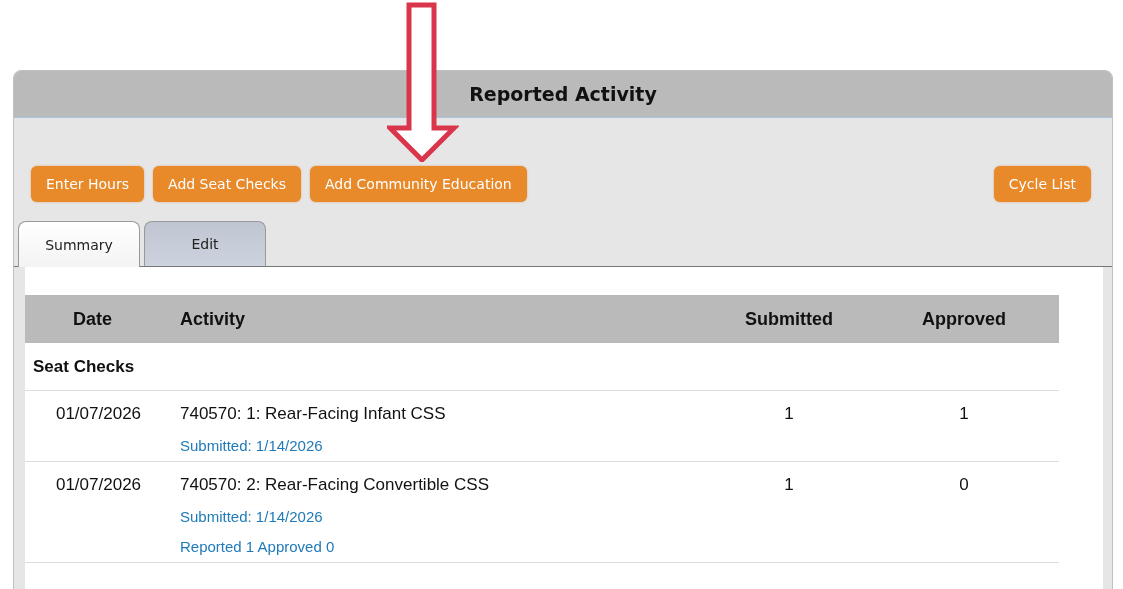 This screenshot has width=1123, height=589. Describe the element at coordinates (227, 184) in the screenshot. I see `action-button: Add Seat Checks` at that location.